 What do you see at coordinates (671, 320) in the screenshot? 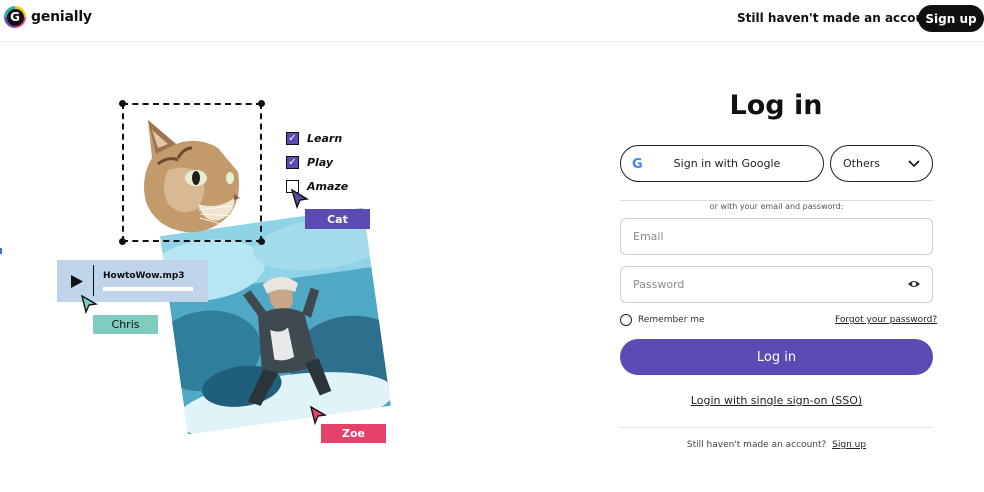
I see `remember-me-label: Remember me` at bounding box center [671, 320].